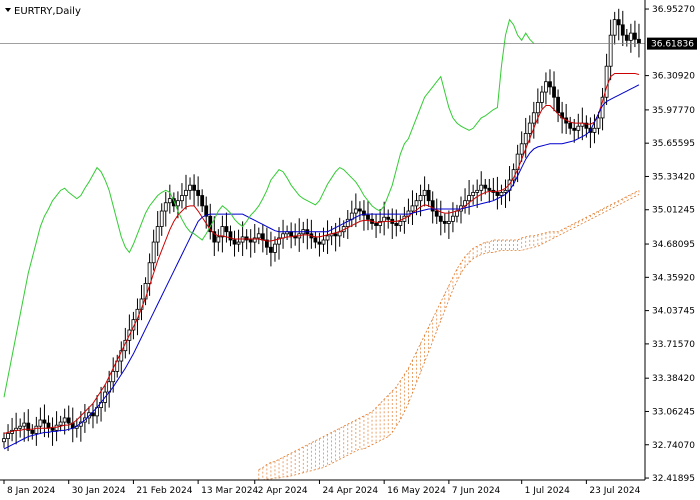 The width and height of the screenshot is (700, 500). I want to click on y-tick-label: 36.30920, so click(673, 77).